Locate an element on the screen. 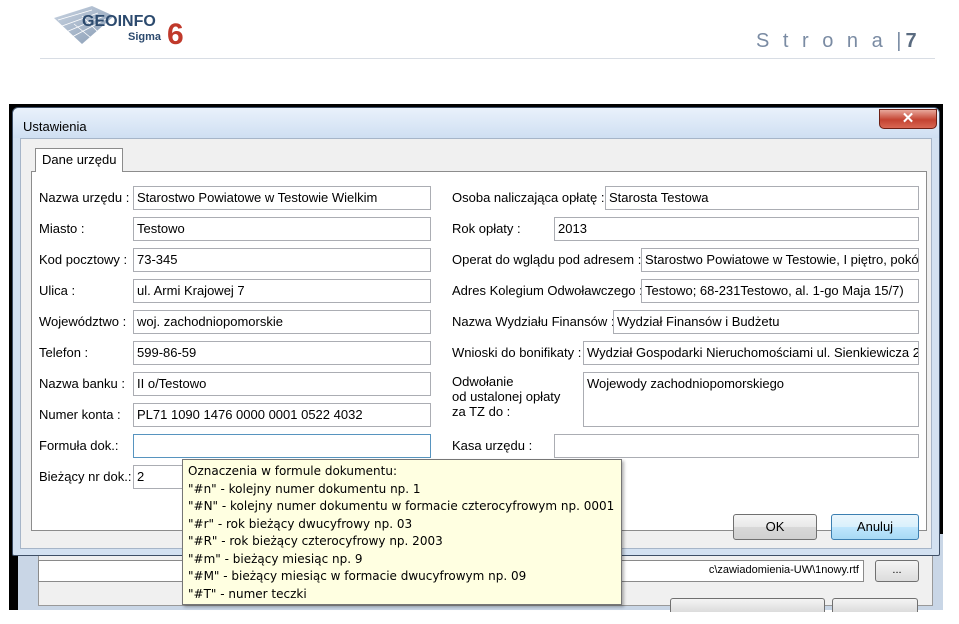  field-kod-pocztowy: 73-345 is located at coordinates (282, 260).